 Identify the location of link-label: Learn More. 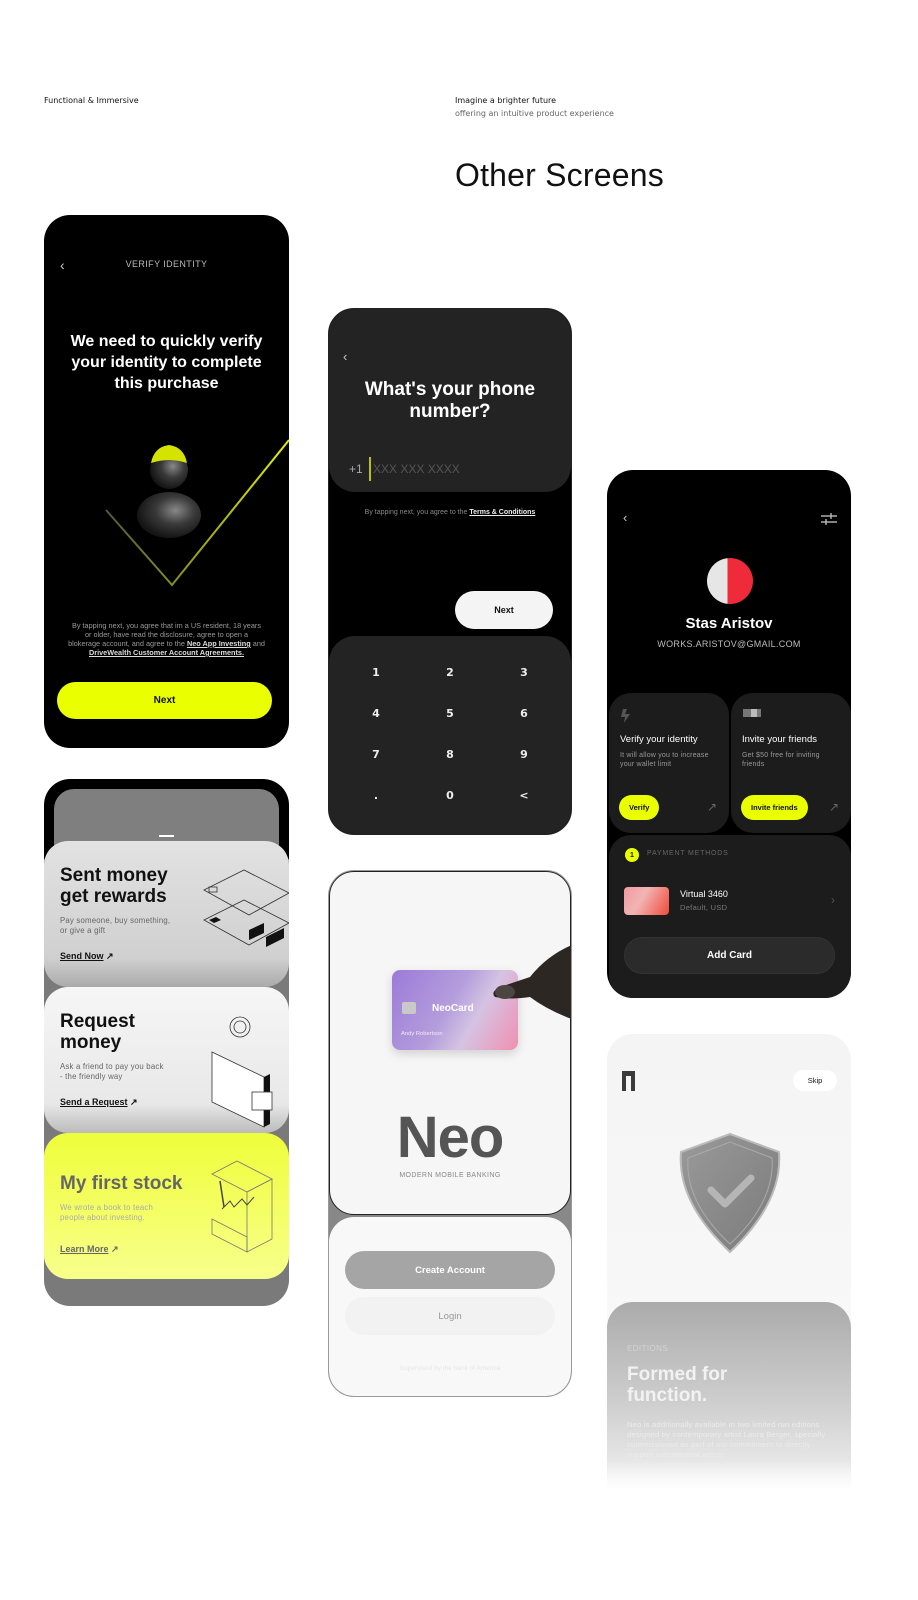
(84, 1249).